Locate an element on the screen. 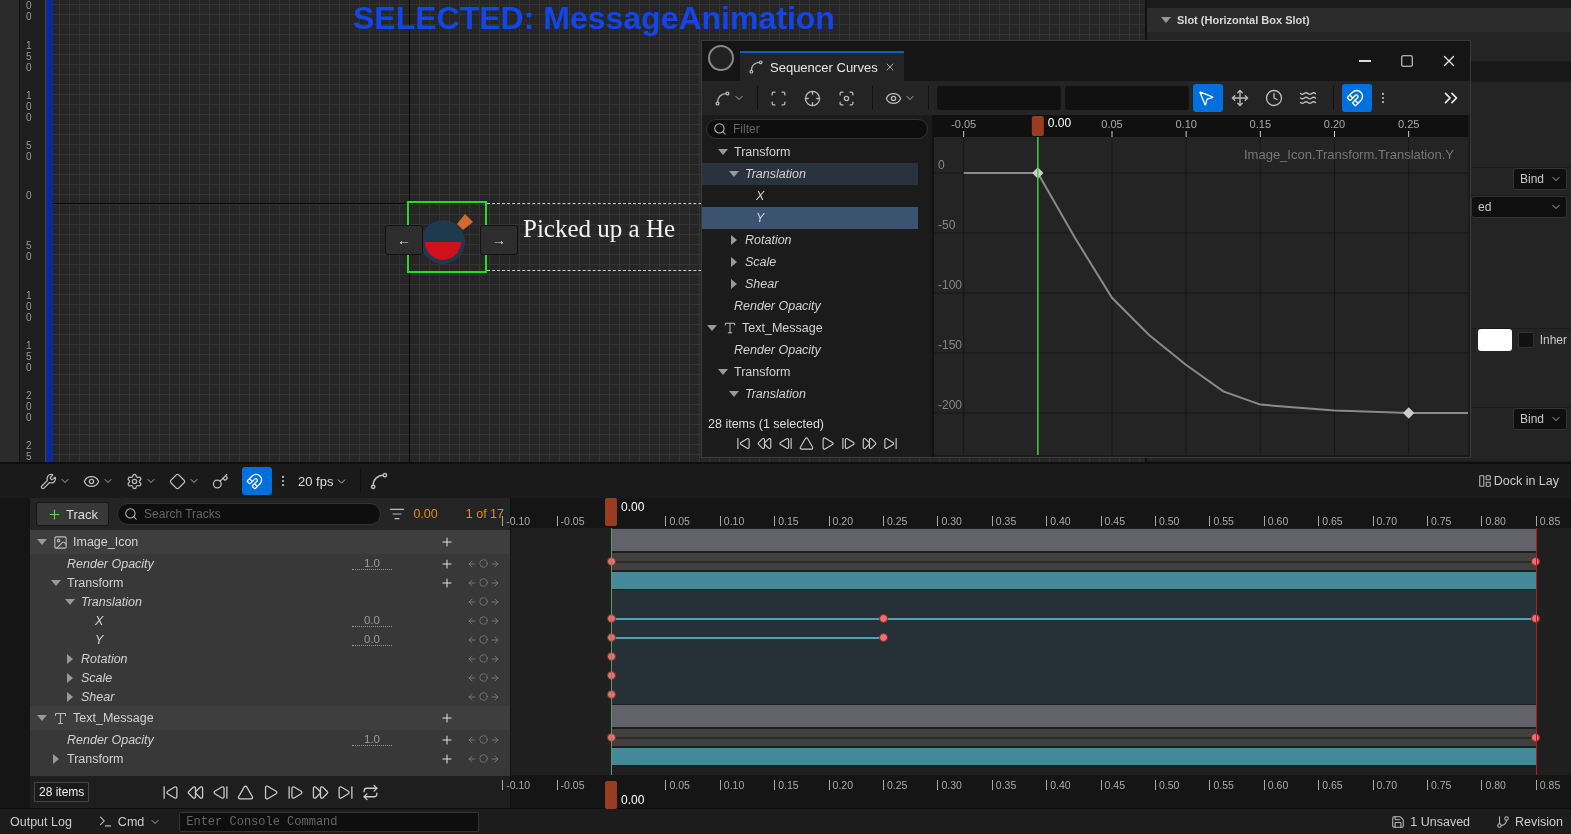 The height and width of the screenshot is (834, 1571). curve-tree-row: Shear is located at coordinates (810, 284).